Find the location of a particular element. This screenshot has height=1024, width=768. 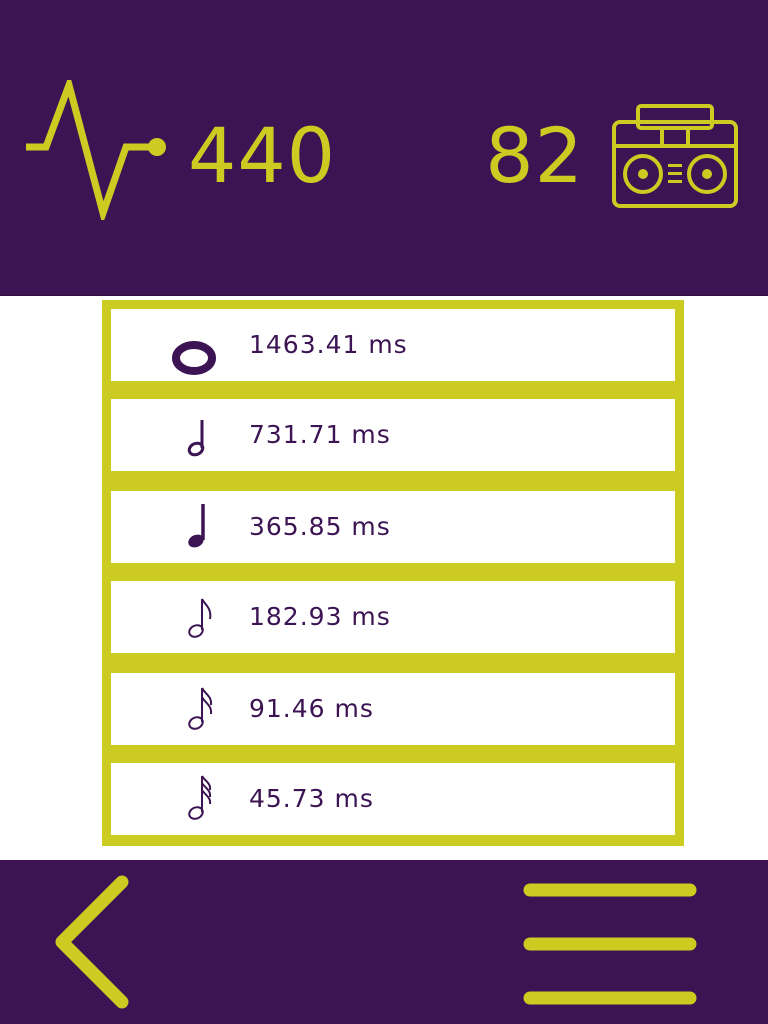

whole-note-icon is located at coordinates (194, 358).